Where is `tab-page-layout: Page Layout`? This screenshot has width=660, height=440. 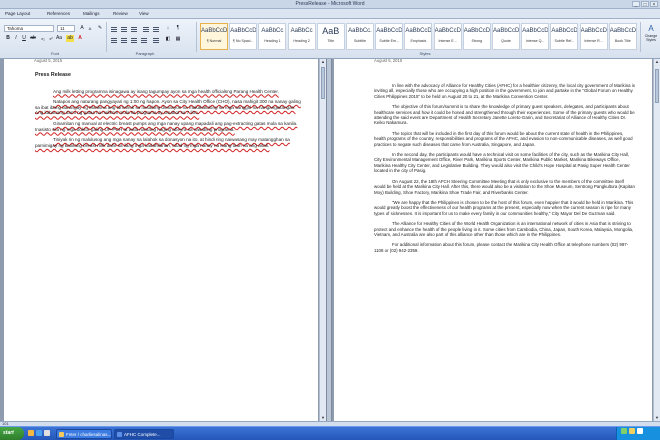 tab-page-layout: Page Layout is located at coordinates (17, 14).